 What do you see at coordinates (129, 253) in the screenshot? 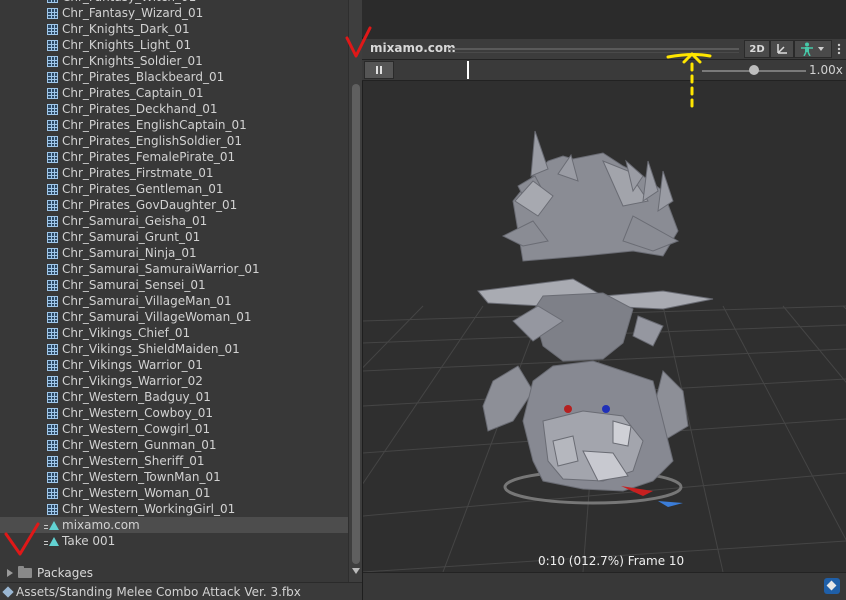
I see `asset-item-label: Chr_Samurai_Ninja_01` at bounding box center [129, 253].